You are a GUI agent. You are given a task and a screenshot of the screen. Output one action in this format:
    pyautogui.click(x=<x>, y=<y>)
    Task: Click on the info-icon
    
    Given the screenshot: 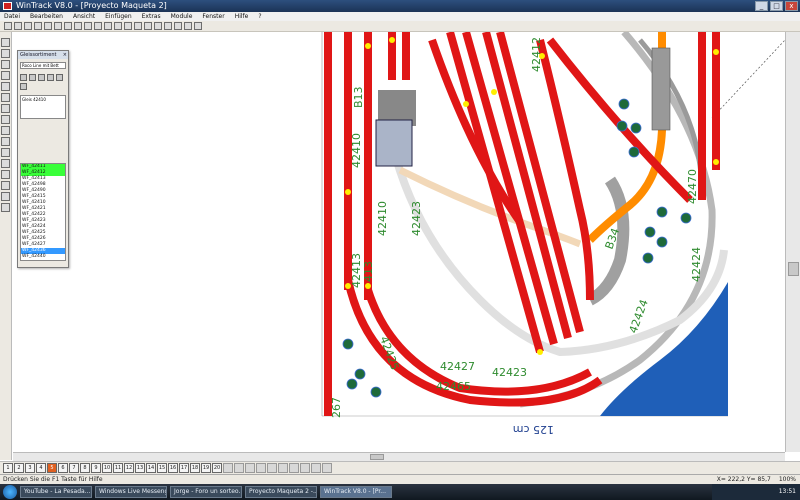 What is the action you would take?
    pyautogui.click(x=23, y=86)
    